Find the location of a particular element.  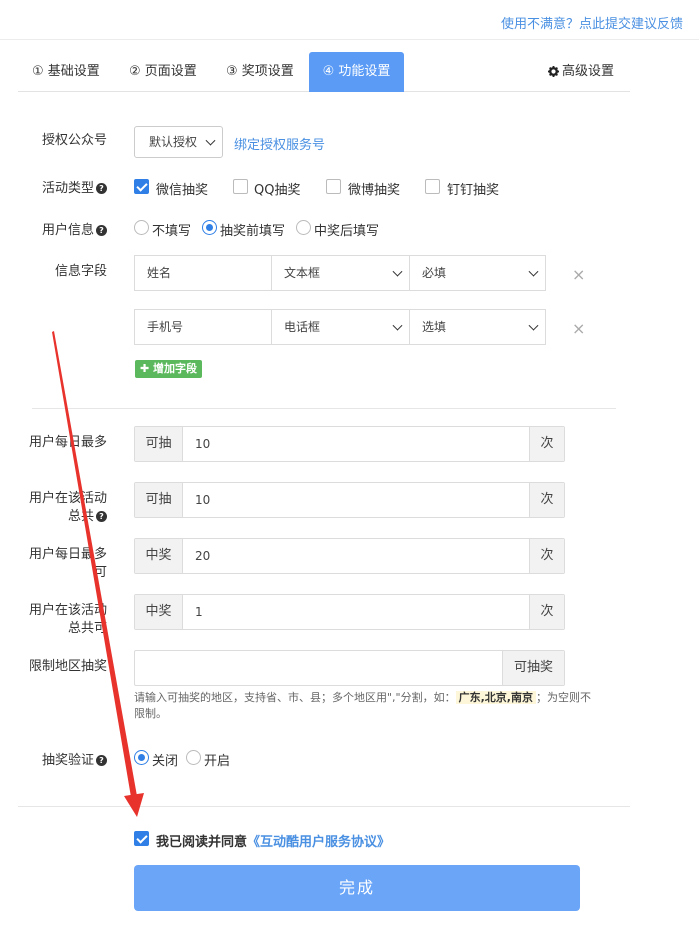

radio-no-fill-label: 不填写 is located at coordinates (172, 231).